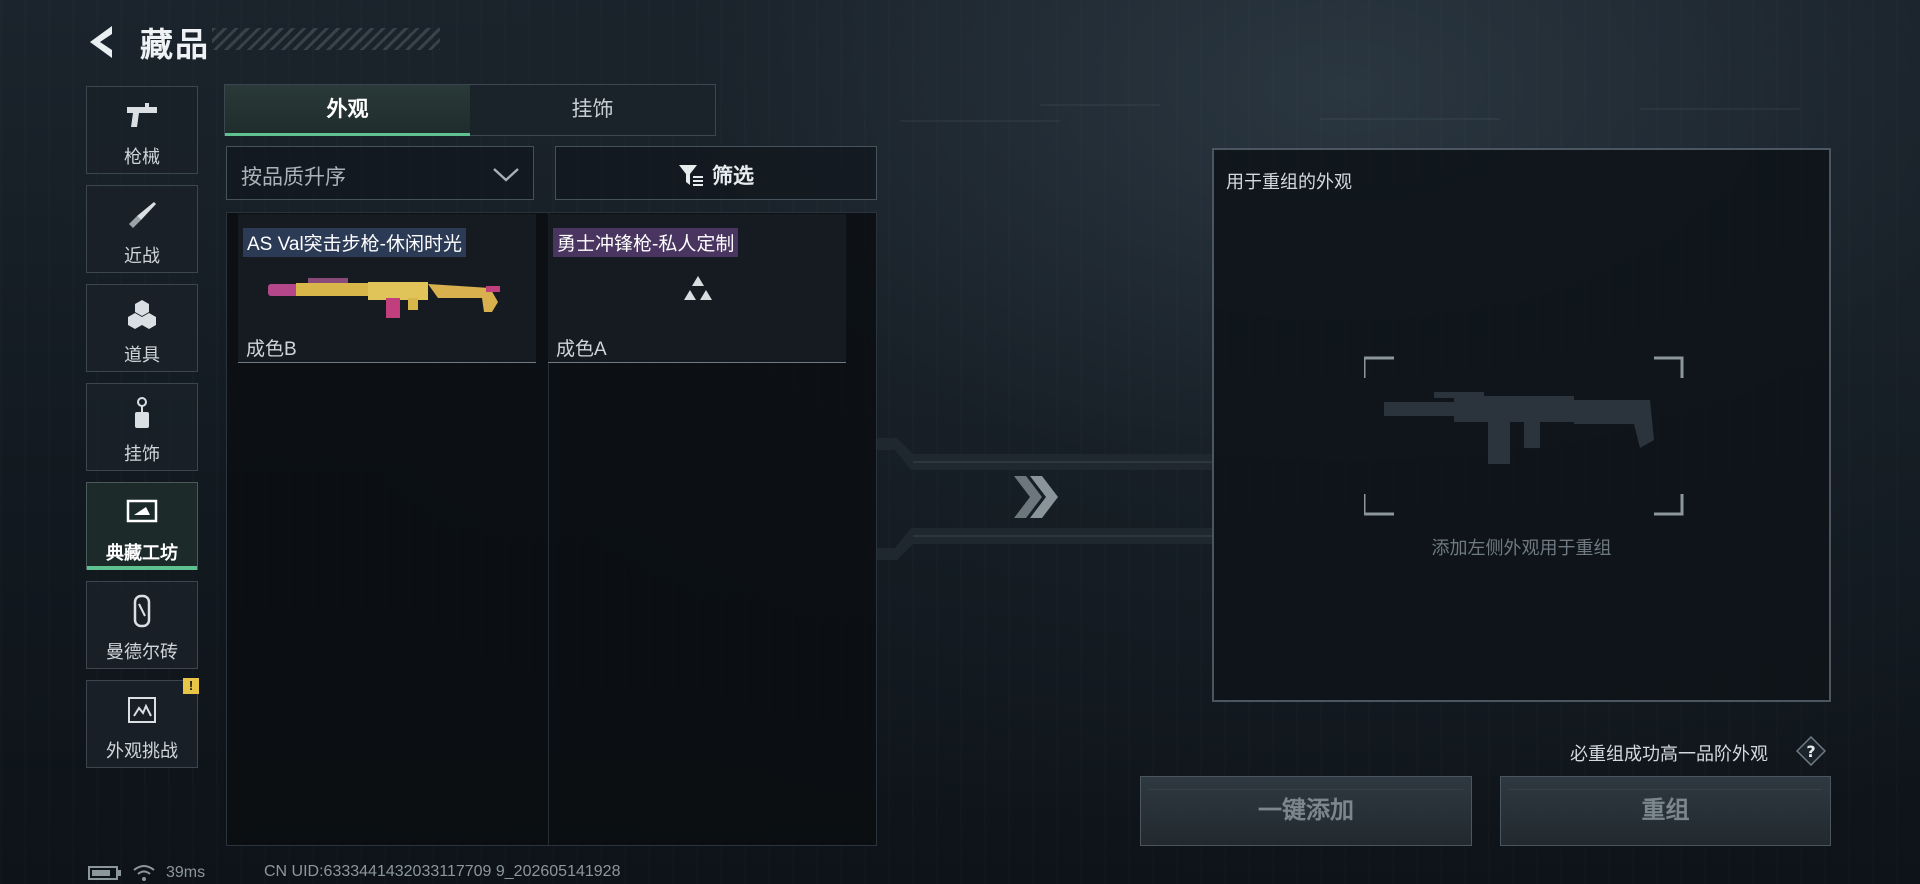 The height and width of the screenshot is (884, 1920). I want to click on help-button: ?, so click(1811, 751).